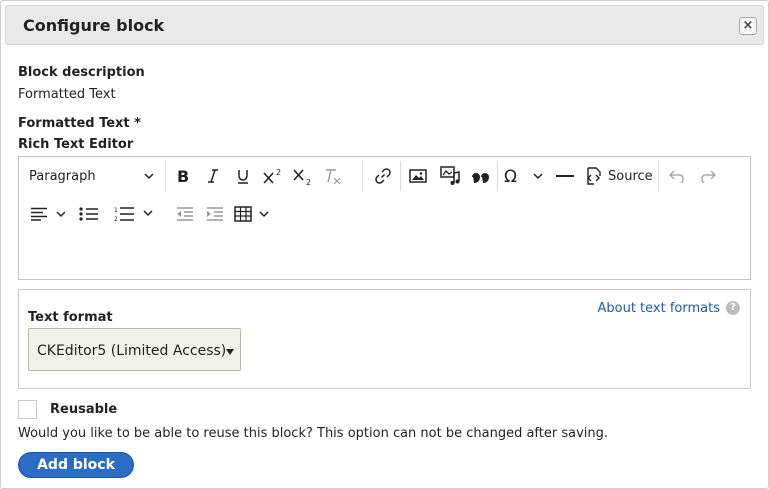 The width and height of the screenshot is (769, 489). What do you see at coordinates (70, 317) in the screenshot?
I see `text-format-label: Text format` at bounding box center [70, 317].